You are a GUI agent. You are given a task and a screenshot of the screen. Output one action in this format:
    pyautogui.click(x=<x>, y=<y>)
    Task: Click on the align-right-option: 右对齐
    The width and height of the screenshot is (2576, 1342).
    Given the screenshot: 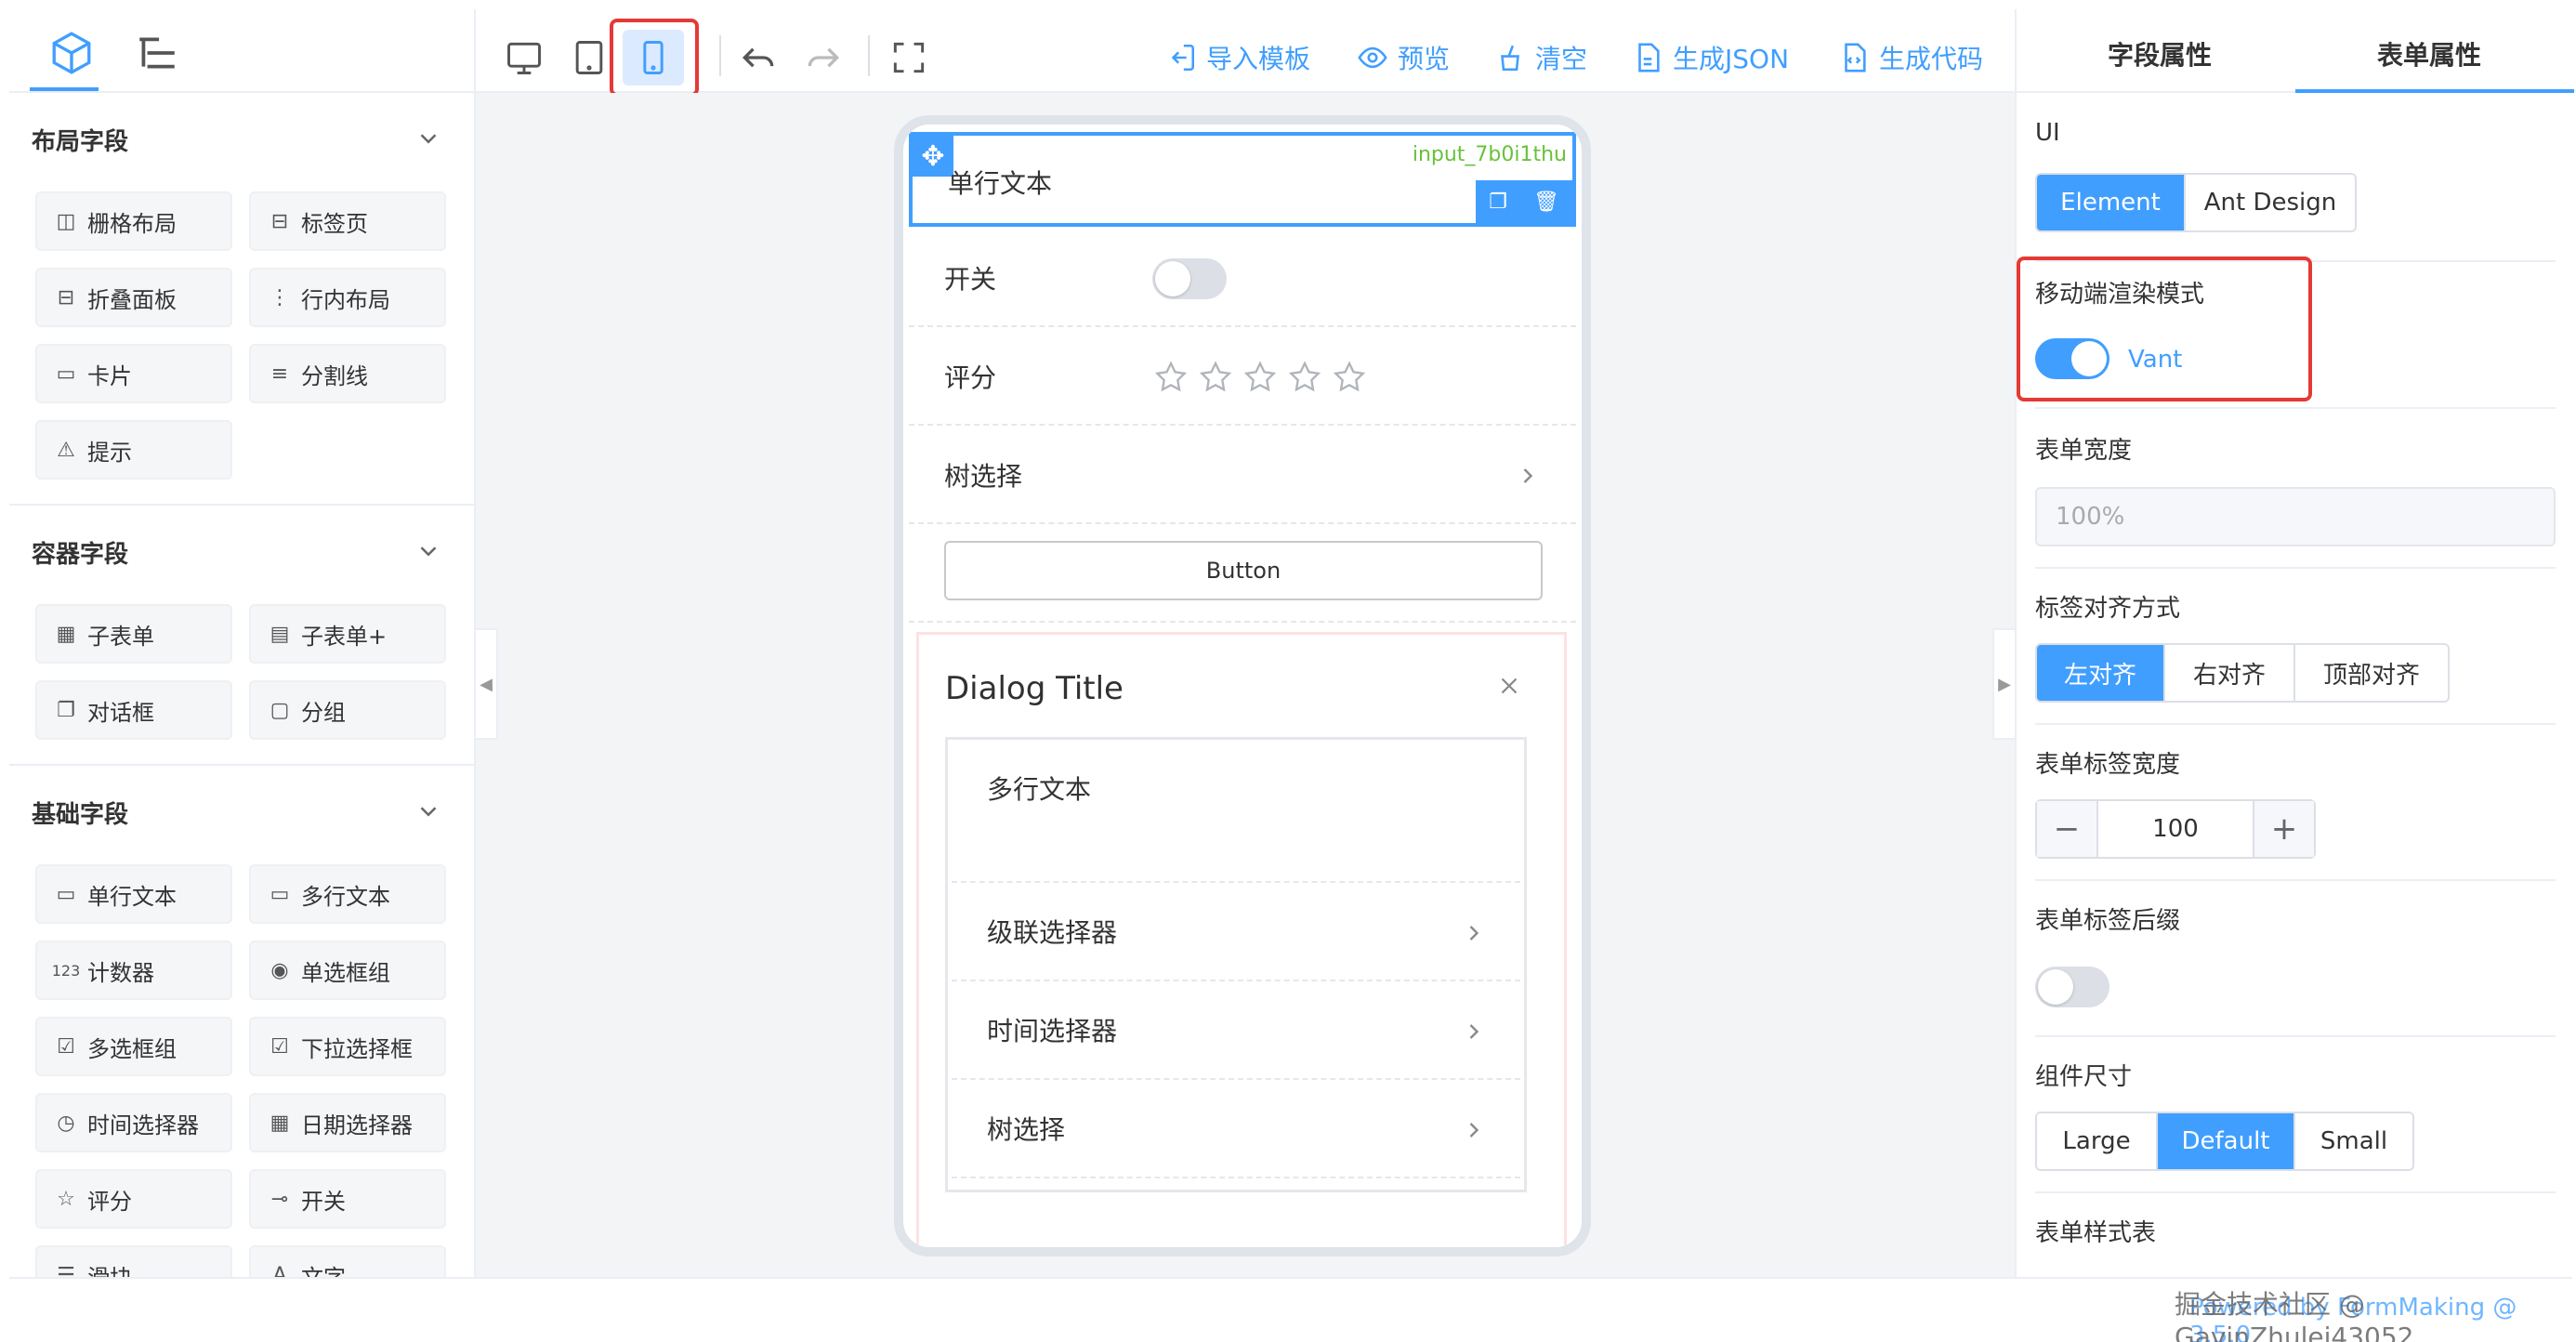 What is the action you would take?
    pyautogui.click(x=2230, y=673)
    